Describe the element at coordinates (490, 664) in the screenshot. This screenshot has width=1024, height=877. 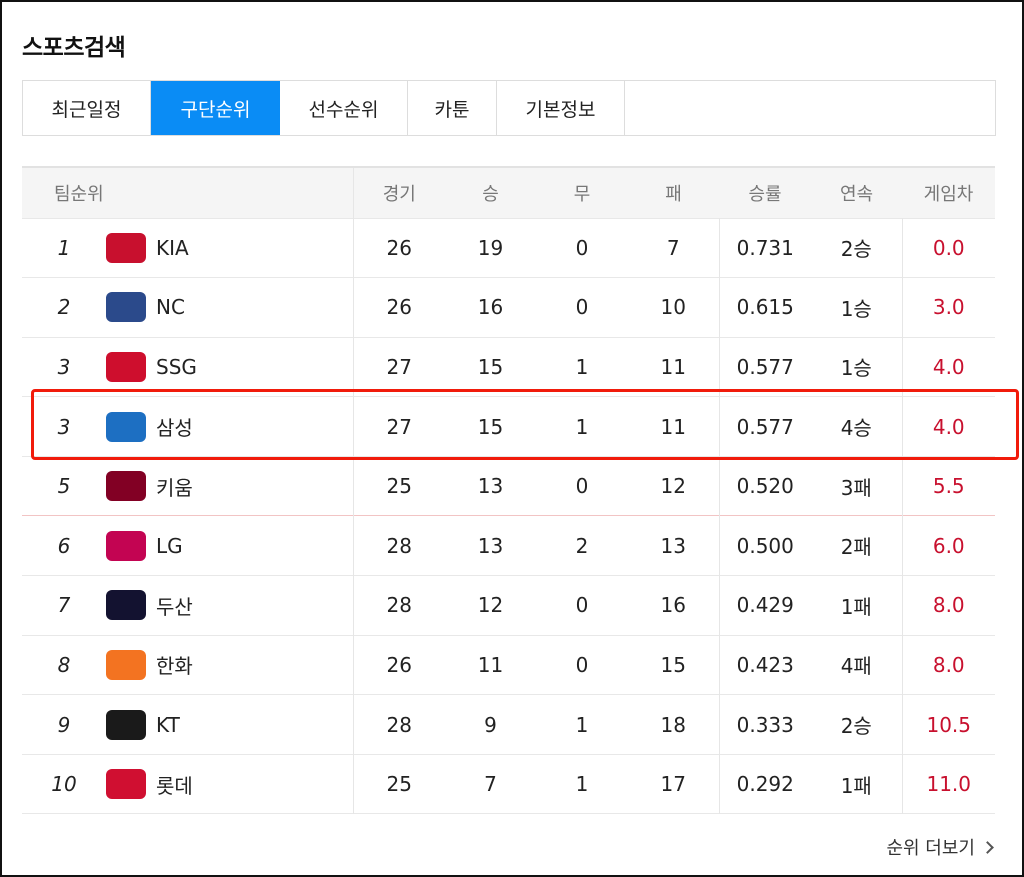
I see `wins-cell: 11` at that location.